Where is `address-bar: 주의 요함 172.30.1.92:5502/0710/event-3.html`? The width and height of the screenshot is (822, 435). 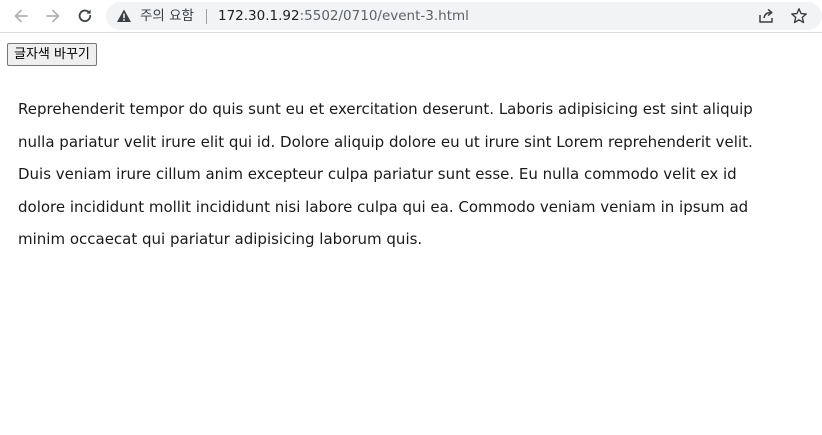
address-bar: 주의 요함 172.30.1.92:5502/0710/event-3.html is located at coordinates (464, 16).